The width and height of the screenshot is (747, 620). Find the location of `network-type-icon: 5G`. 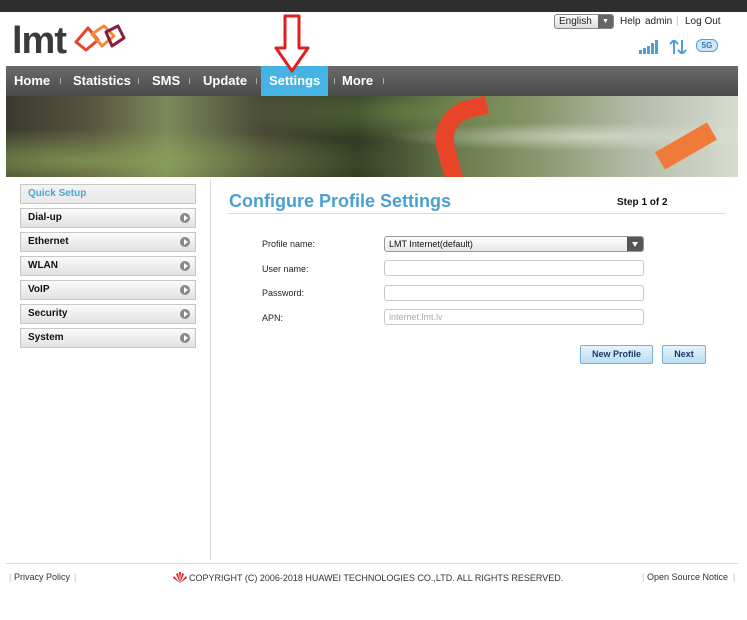

network-type-icon: 5G is located at coordinates (707, 45).